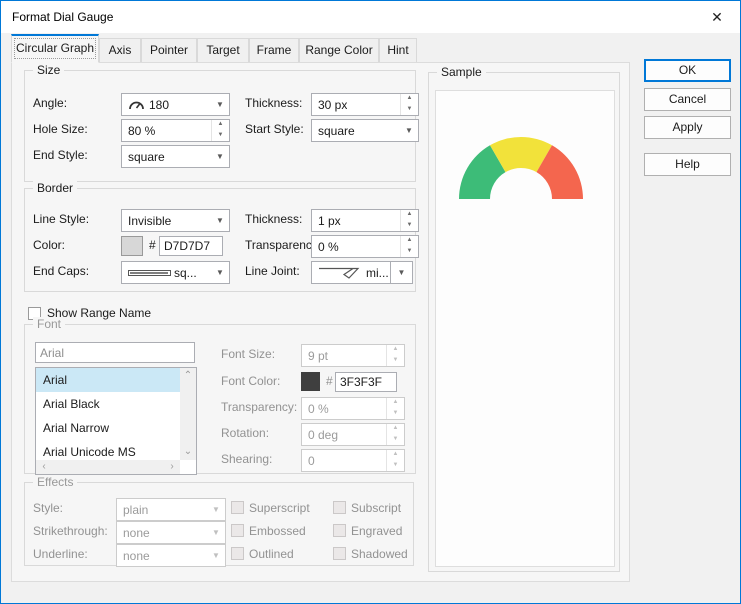  What do you see at coordinates (237, 530) in the screenshot?
I see `embossed-checkbox` at bounding box center [237, 530].